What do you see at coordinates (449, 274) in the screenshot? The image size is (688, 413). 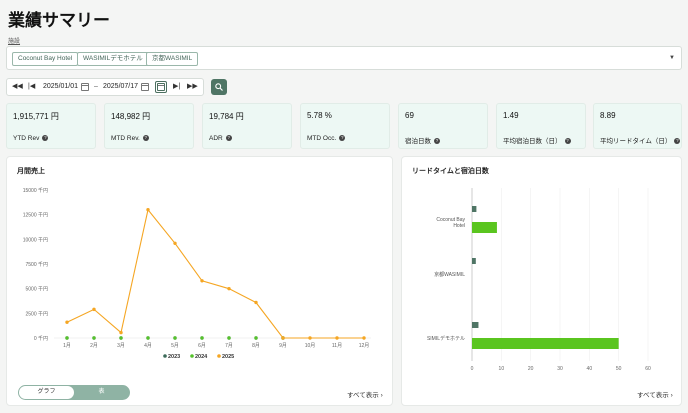 I see `category-label: 京都WASIMIL` at bounding box center [449, 274].